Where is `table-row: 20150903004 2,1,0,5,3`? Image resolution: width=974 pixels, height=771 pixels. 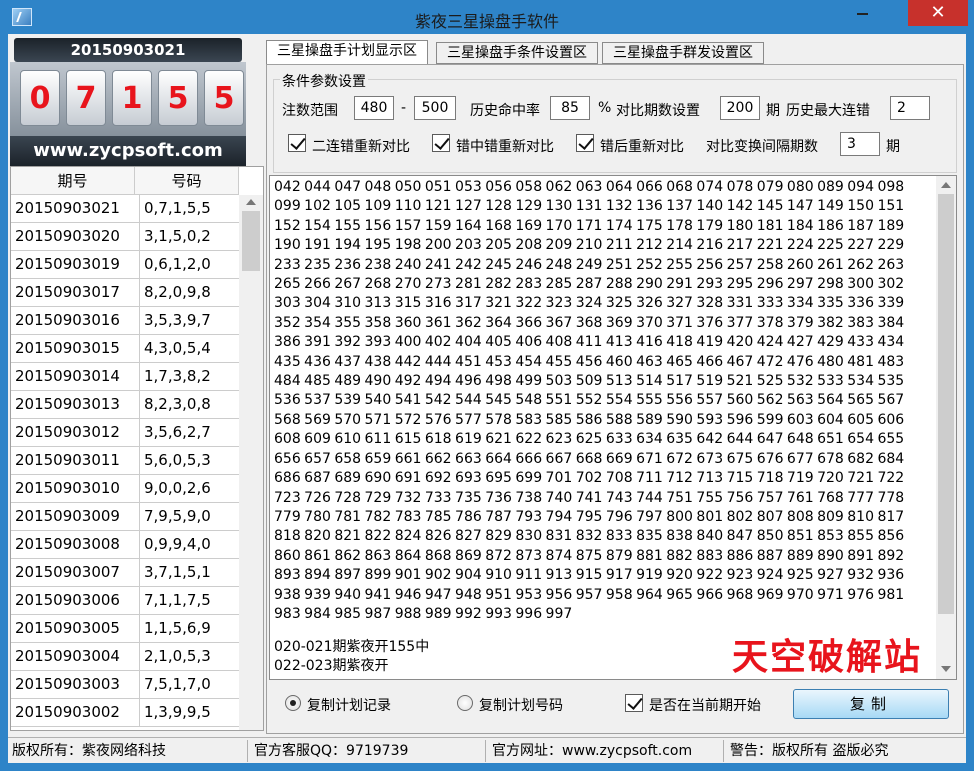
table-row: 20150903004 2,1,0,5,3 is located at coordinates (125, 657).